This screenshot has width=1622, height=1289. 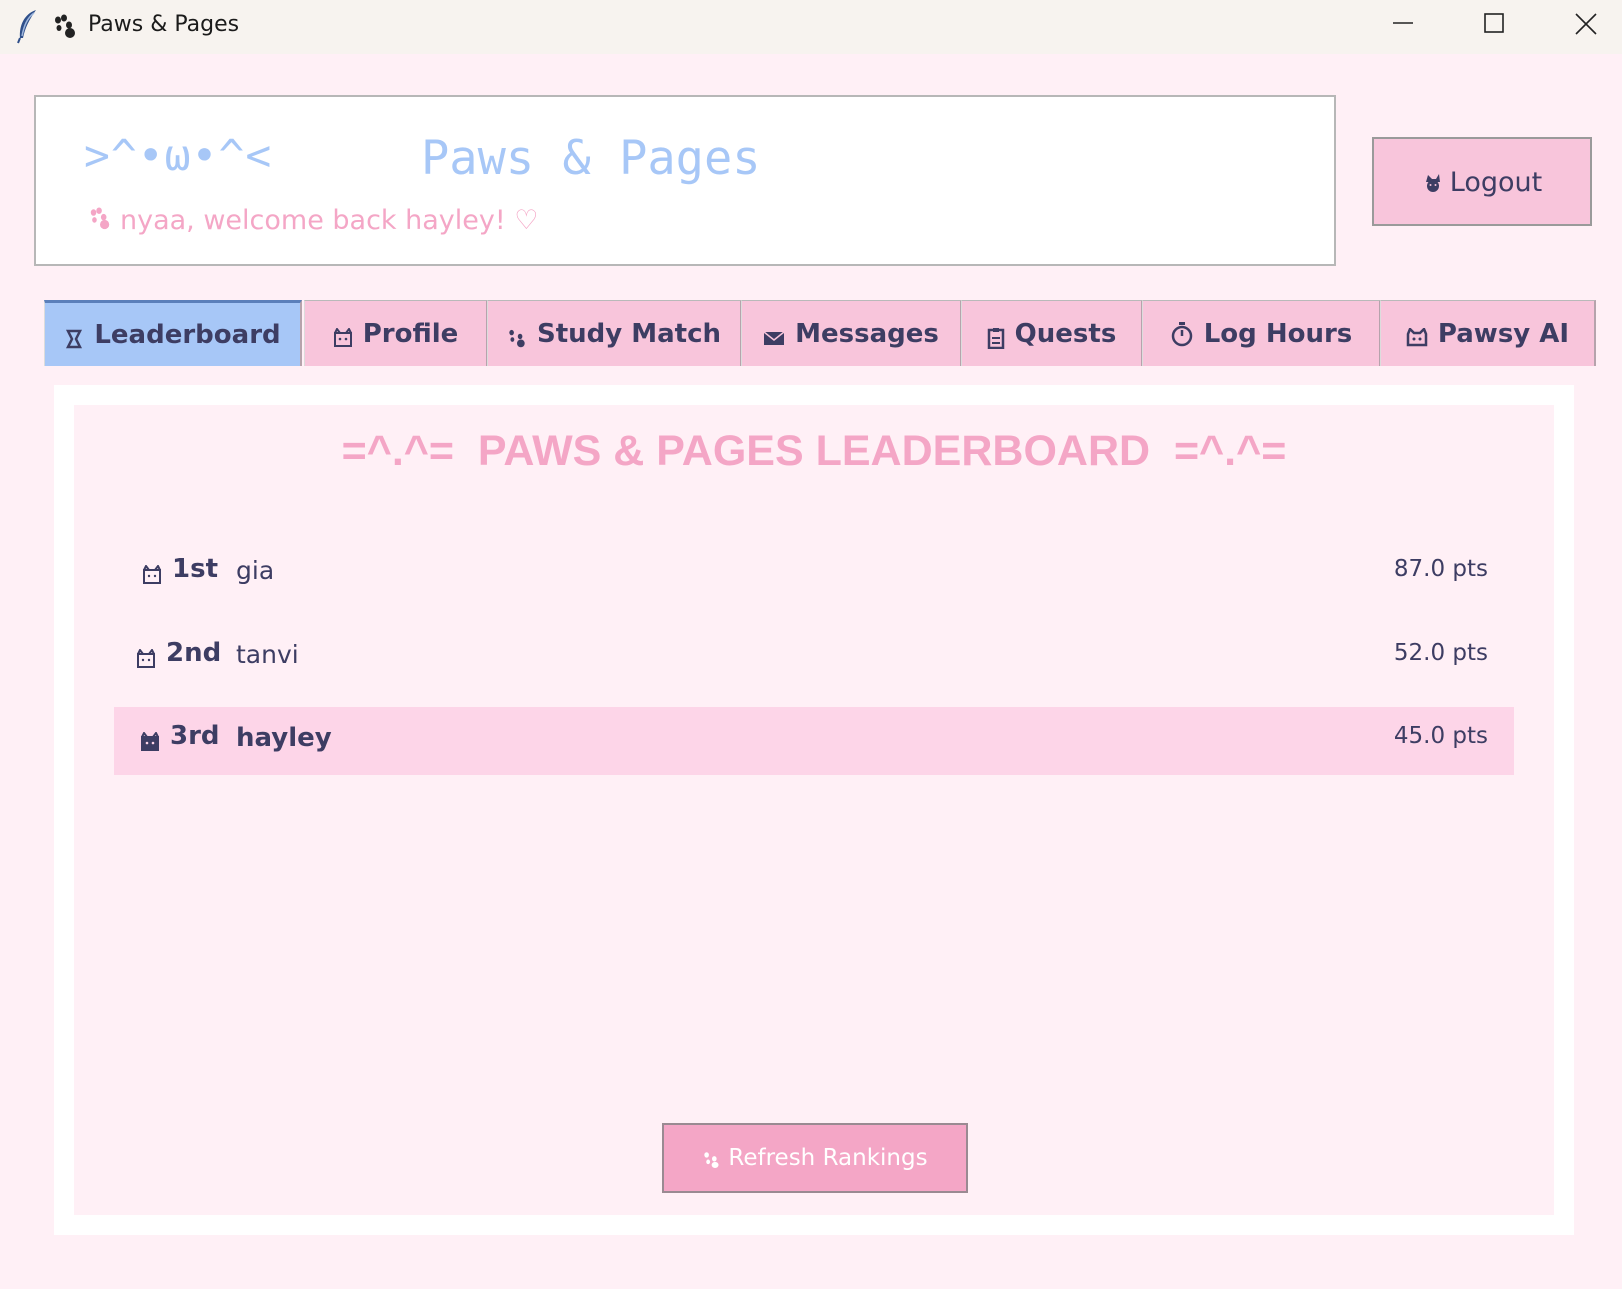 I want to click on username: tanvi, so click(x=267, y=654).